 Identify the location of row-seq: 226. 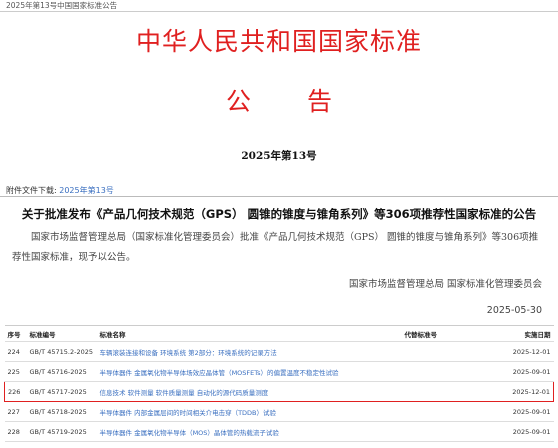
(15, 391).